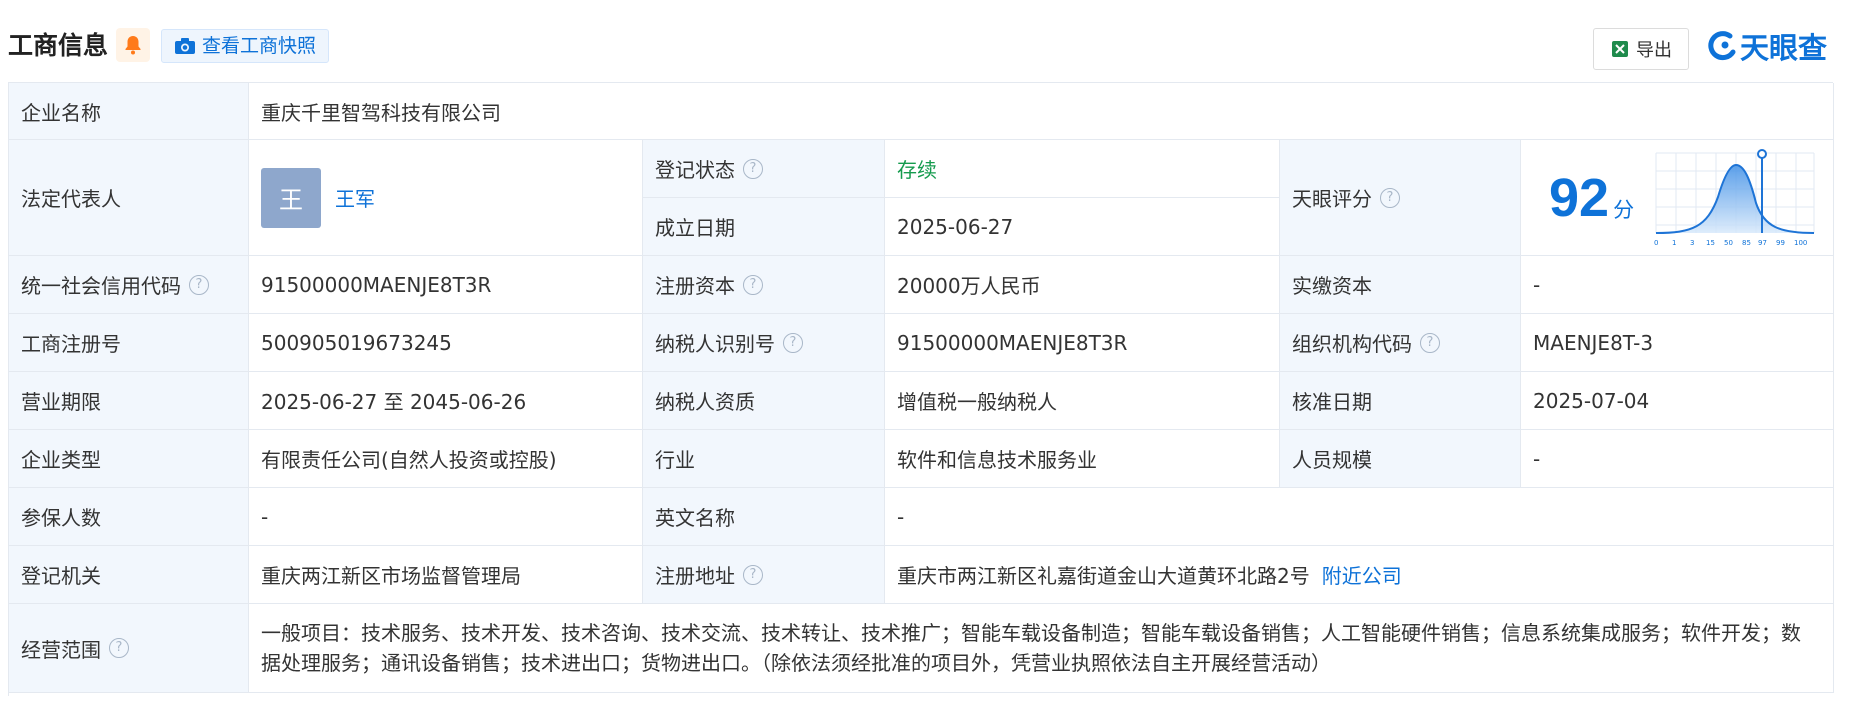 The height and width of the screenshot is (720, 1864). I want to click on label-insured-count: 参保人数, so click(129, 517).